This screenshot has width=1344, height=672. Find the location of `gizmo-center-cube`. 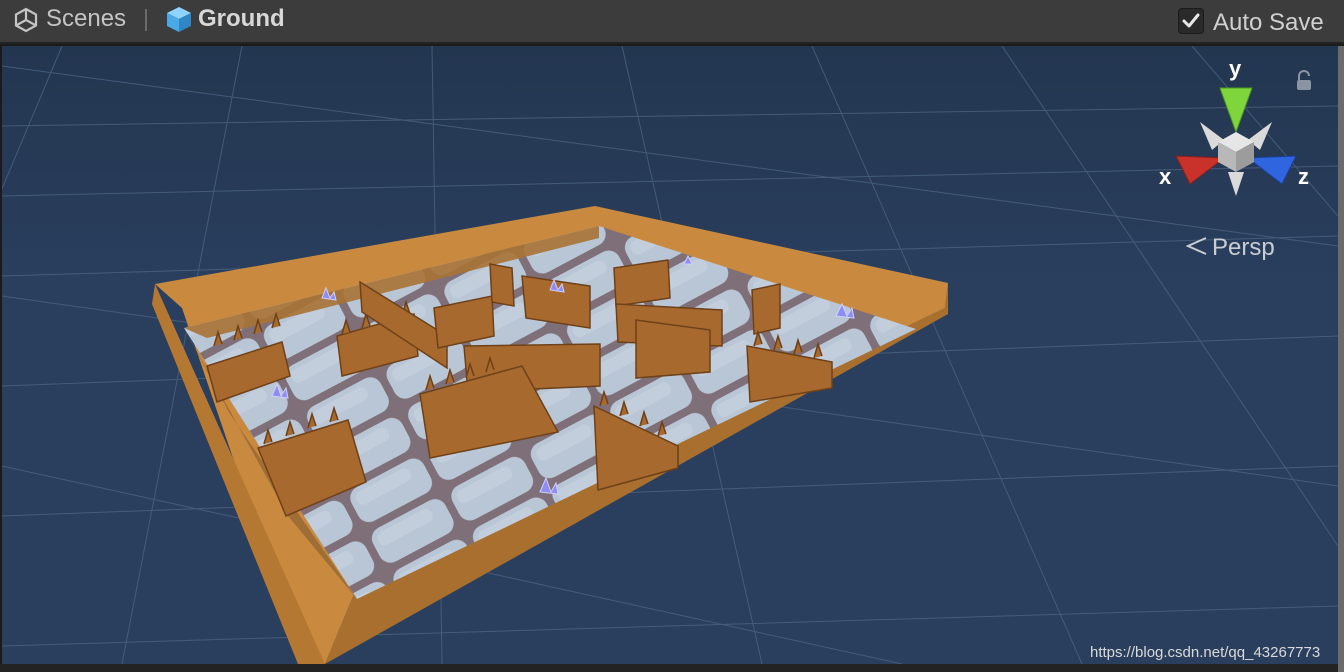

gizmo-center-cube is located at coordinates (1236, 152).